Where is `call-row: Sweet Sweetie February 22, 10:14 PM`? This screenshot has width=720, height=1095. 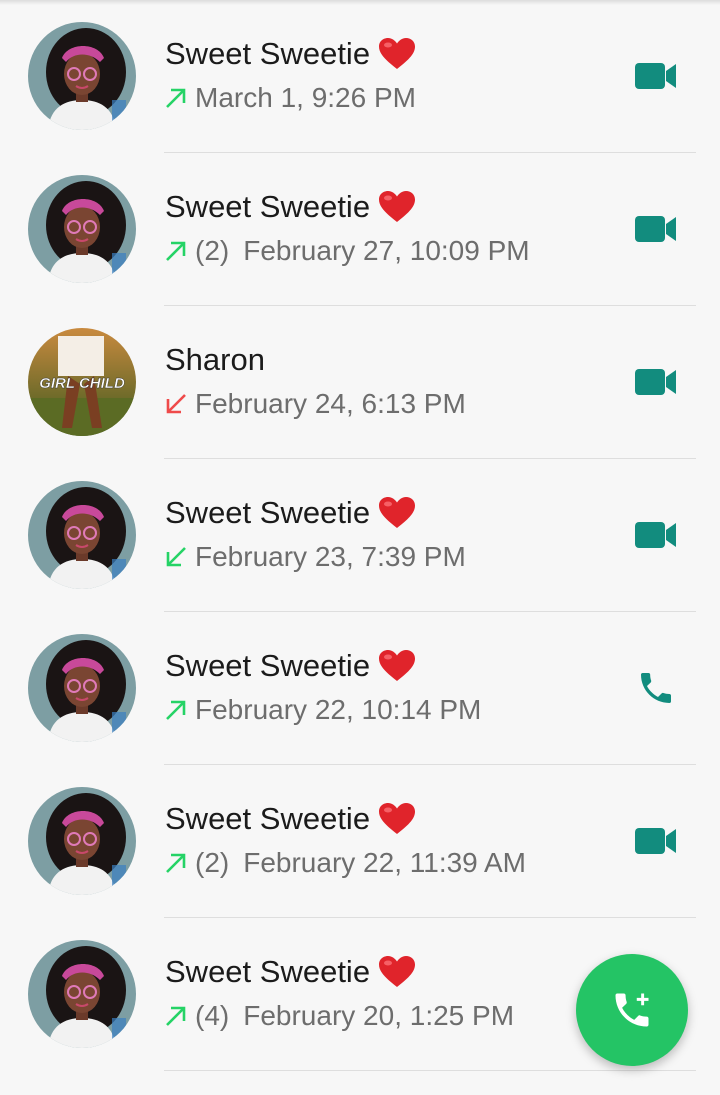 call-row: Sweet Sweetie February 22, 10:14 PM is located at coordinates (360, 688).